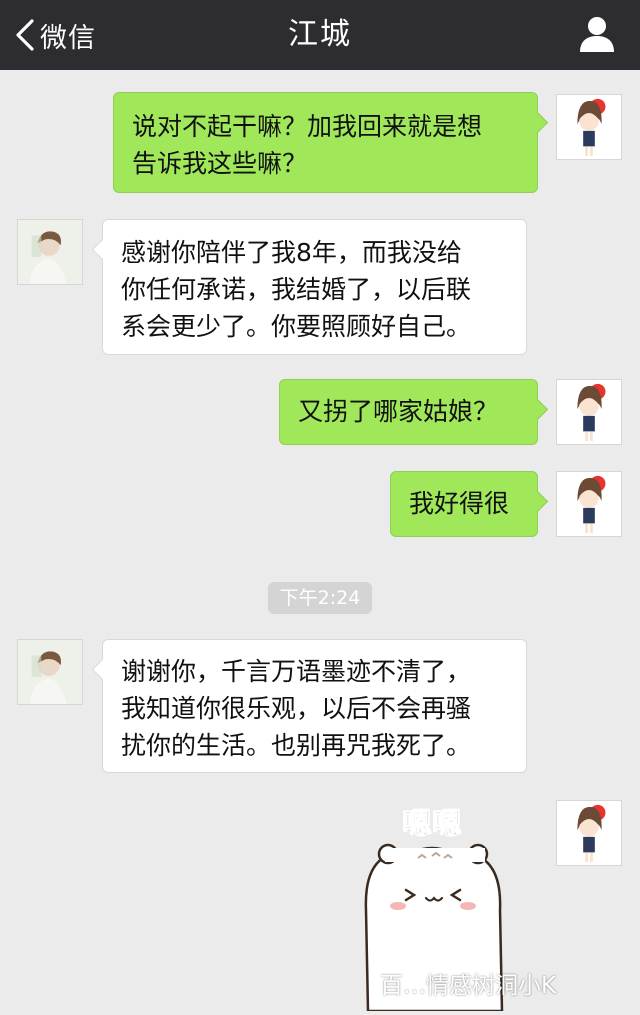  I want to click on chat-title: 江城, so click(320, 34).